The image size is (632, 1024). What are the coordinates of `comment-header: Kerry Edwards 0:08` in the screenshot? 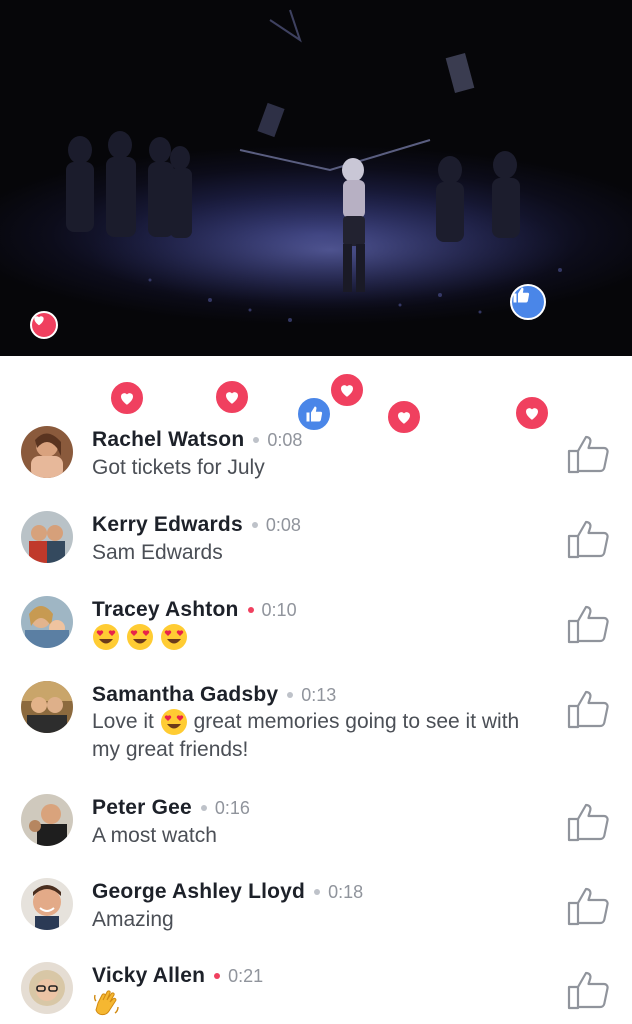 It's located at (196, 526).